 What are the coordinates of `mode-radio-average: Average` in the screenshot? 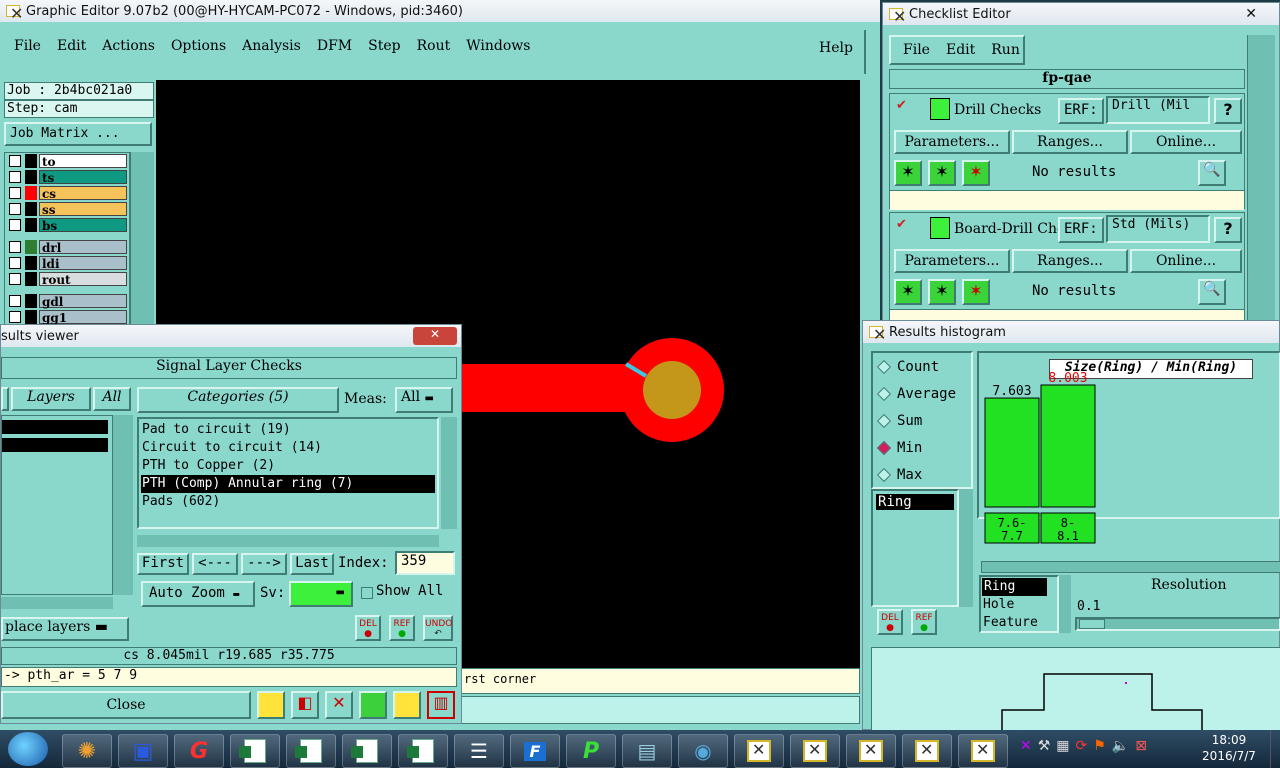 It's located at (922, 393).